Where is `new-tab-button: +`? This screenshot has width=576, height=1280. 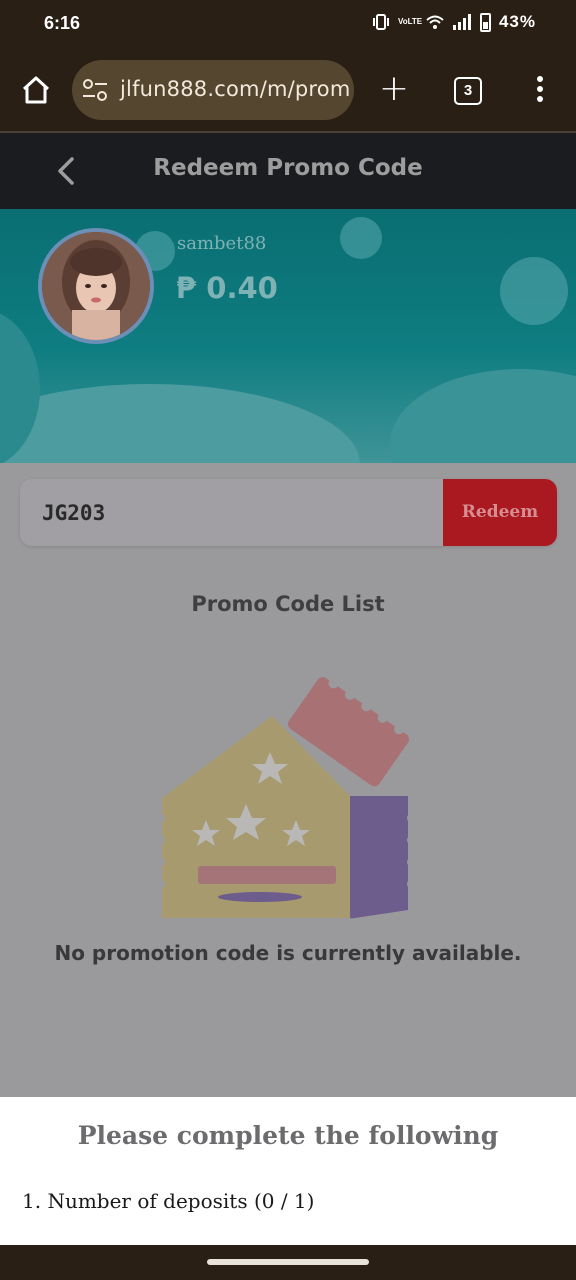
new-tab-button: + is located at coordinates (394, 89).